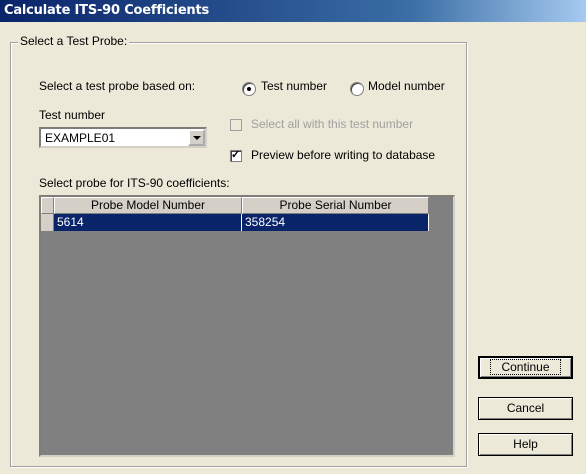 This screenshot has width=586, height=474. What do you see at coordinates (80, 138) in the screenshot?
I see `test-number-value: EXAMPLE01` at bounding box center [80, 138].